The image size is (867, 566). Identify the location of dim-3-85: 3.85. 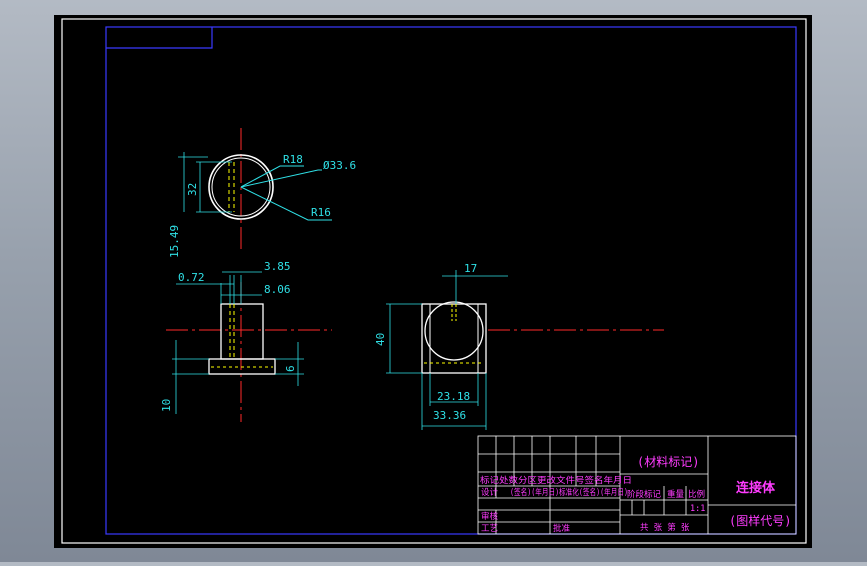
(277, 266).